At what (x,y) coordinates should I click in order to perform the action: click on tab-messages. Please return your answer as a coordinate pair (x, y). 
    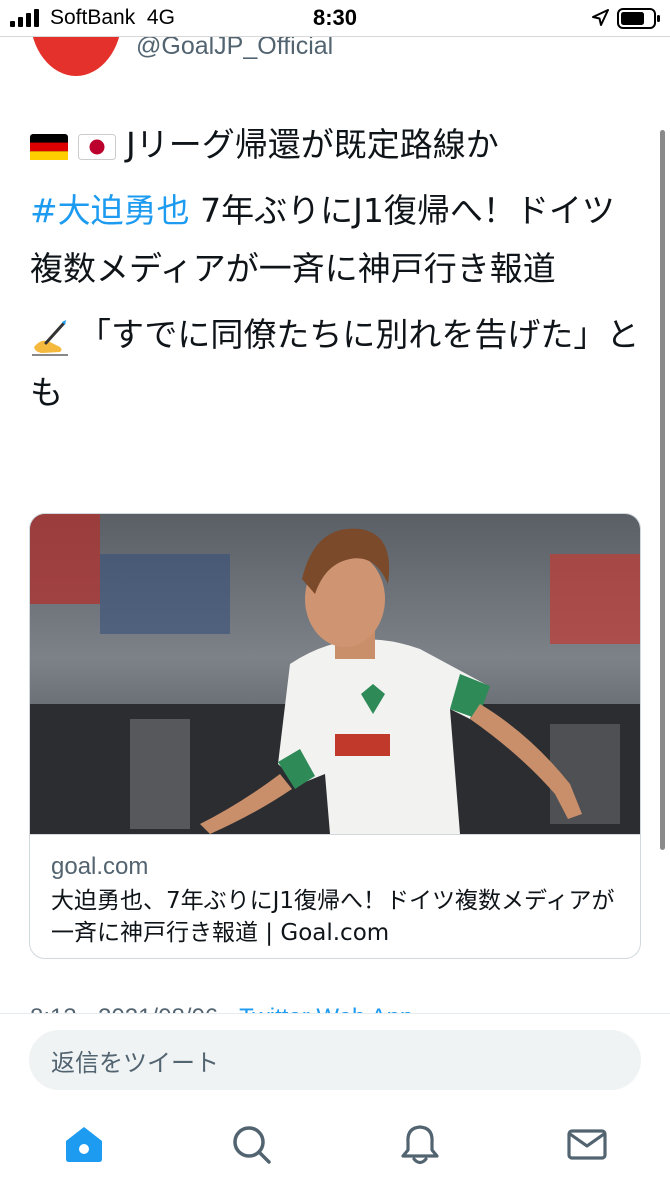
    Looking at the image, I should click on (587, 1144).